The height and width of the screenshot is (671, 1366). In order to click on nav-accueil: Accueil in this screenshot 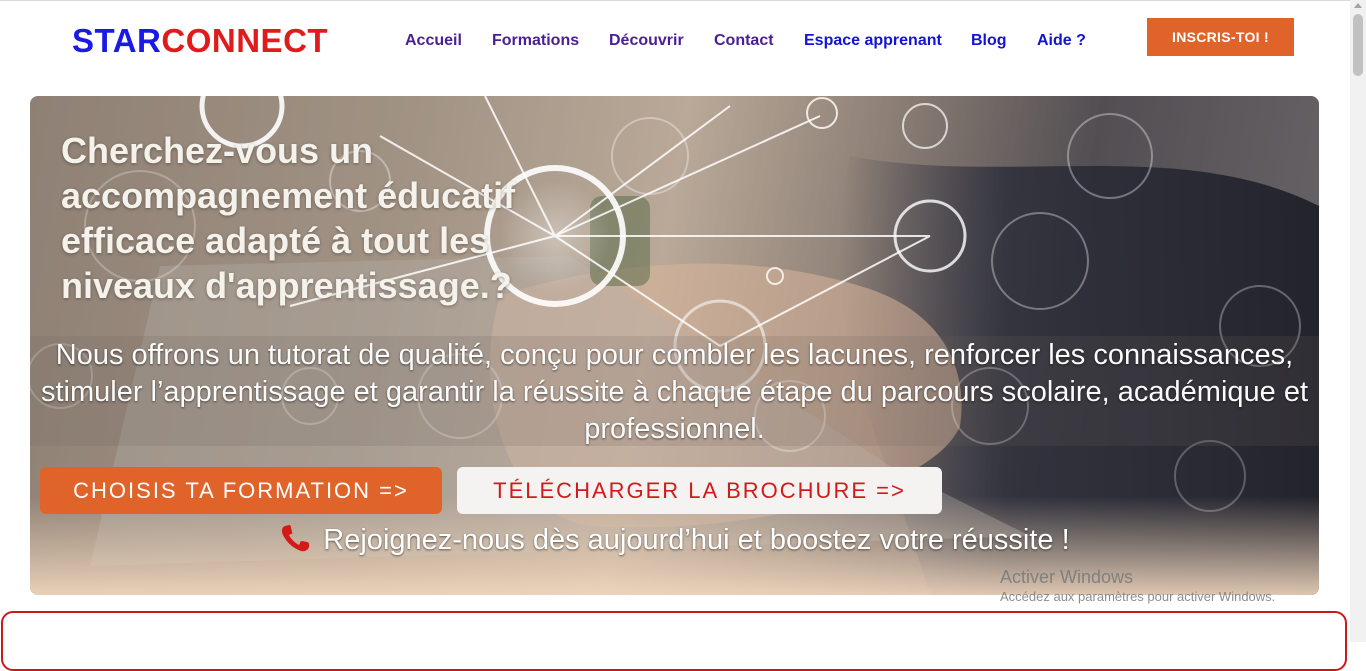, I will do `click(433, 41)`.